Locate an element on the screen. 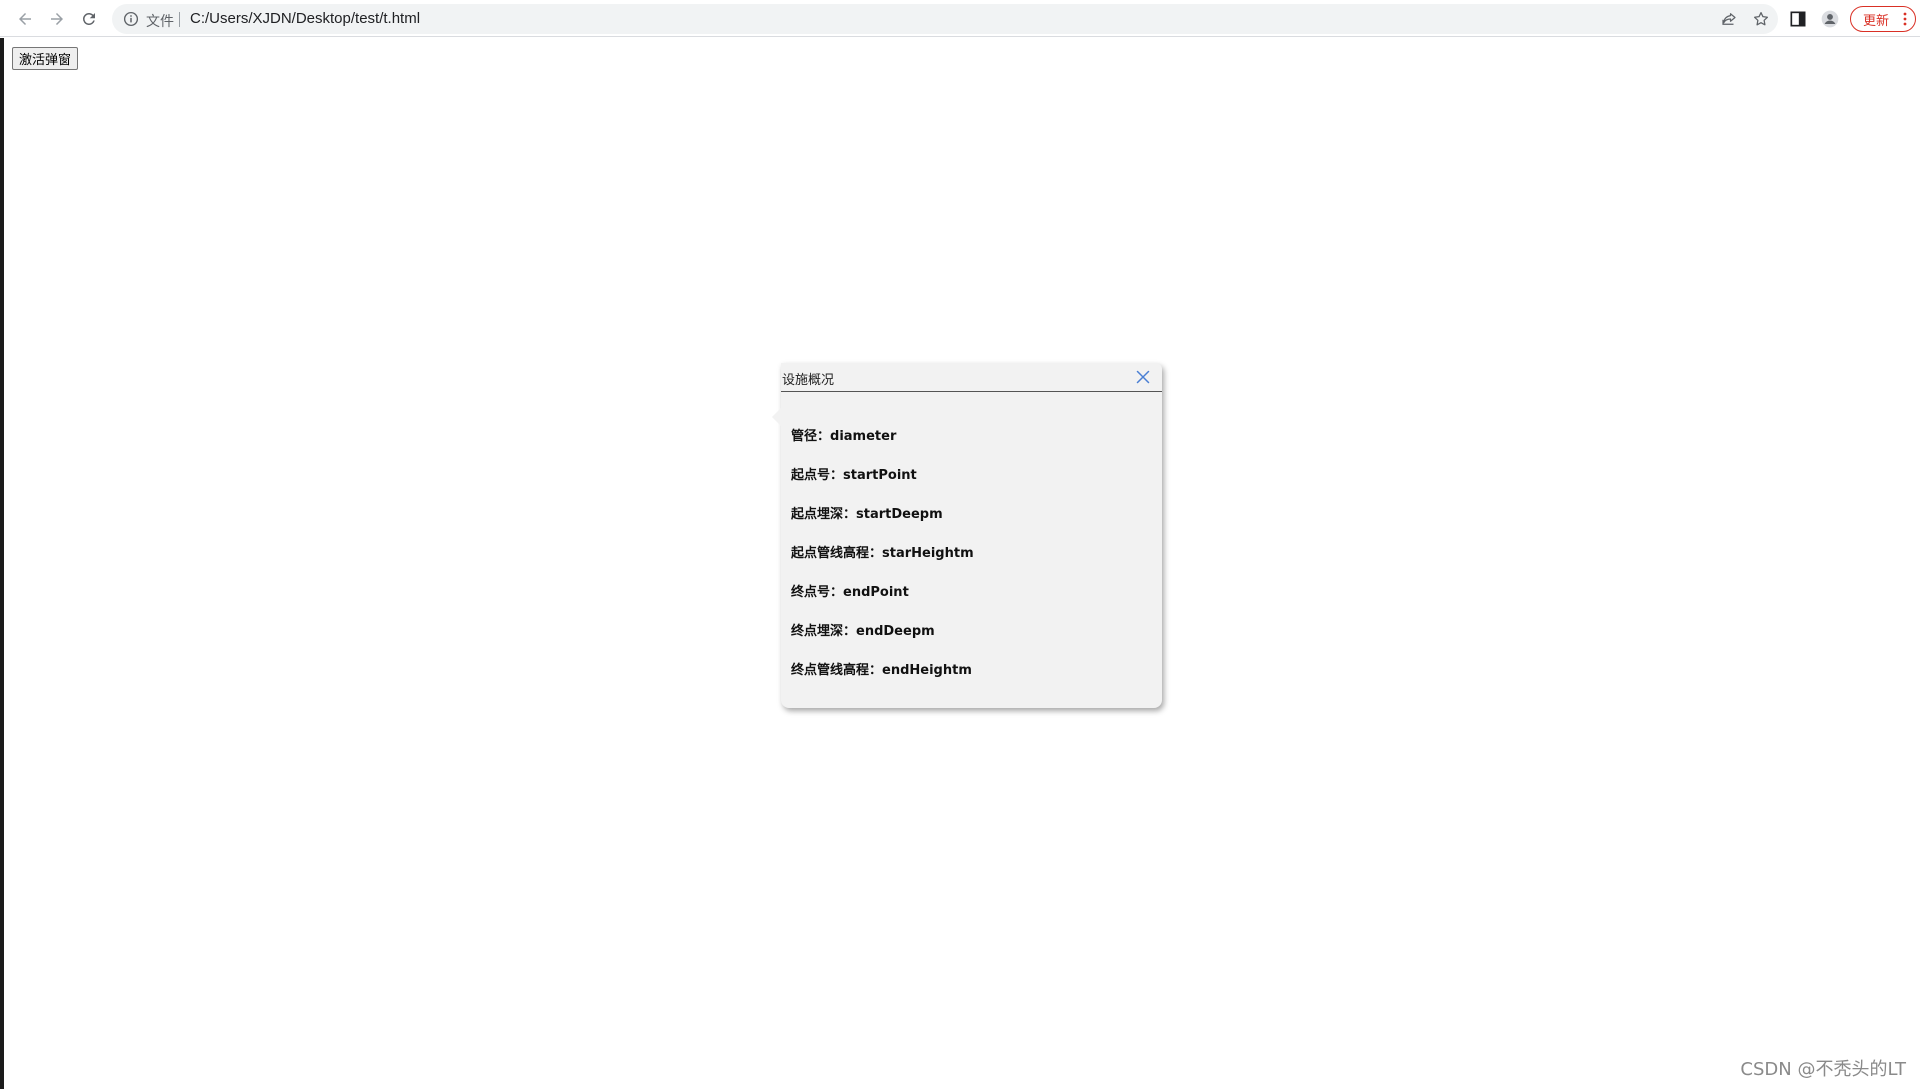  back-arrow-icon is located at coordinates (25, 19).